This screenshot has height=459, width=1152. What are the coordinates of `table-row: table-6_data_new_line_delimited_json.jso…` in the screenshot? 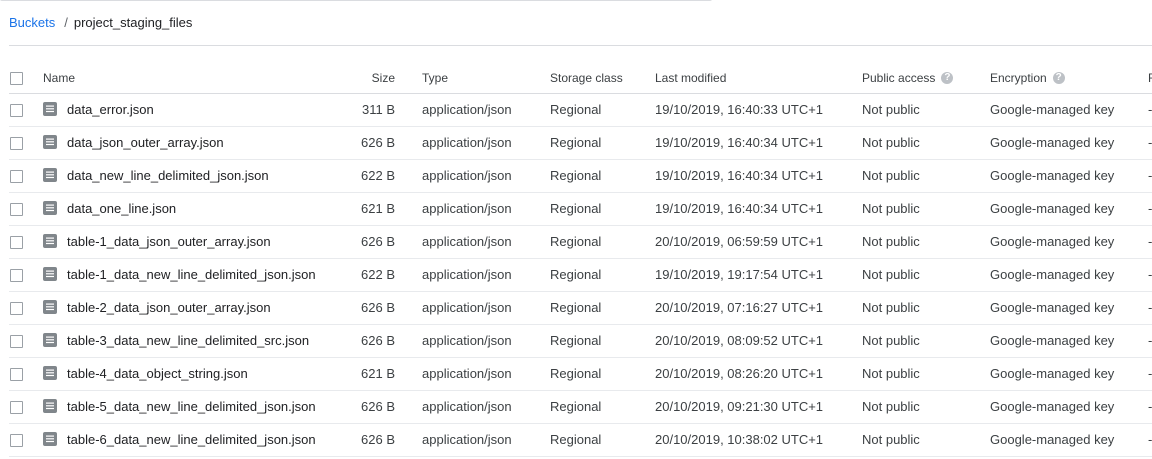 It's located at (580, 439).